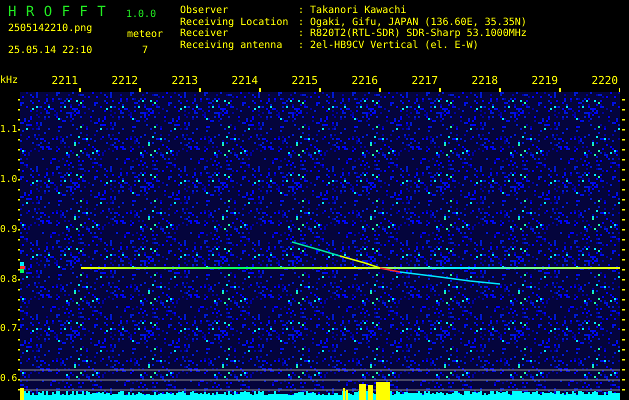 The width and height of the screenshot is (629, 400). Describe the element at coordinates (58, 12) in the screenshot. I see `app-logo: H R O F F T` at that location.